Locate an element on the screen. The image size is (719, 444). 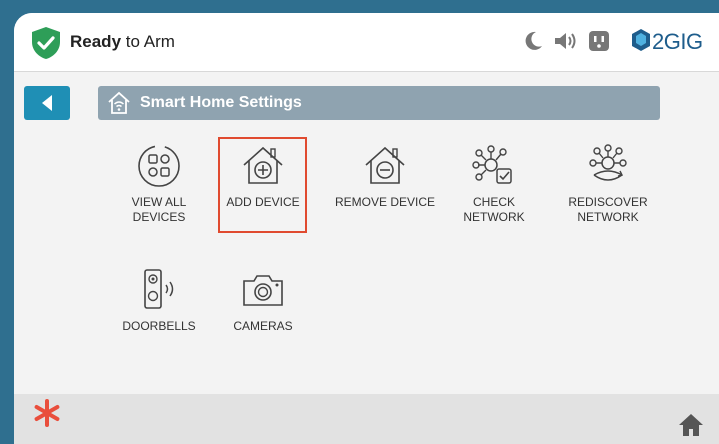
tile-view-all-devices: VIEW ALL DEVICES is located at coordinates (159, 184).